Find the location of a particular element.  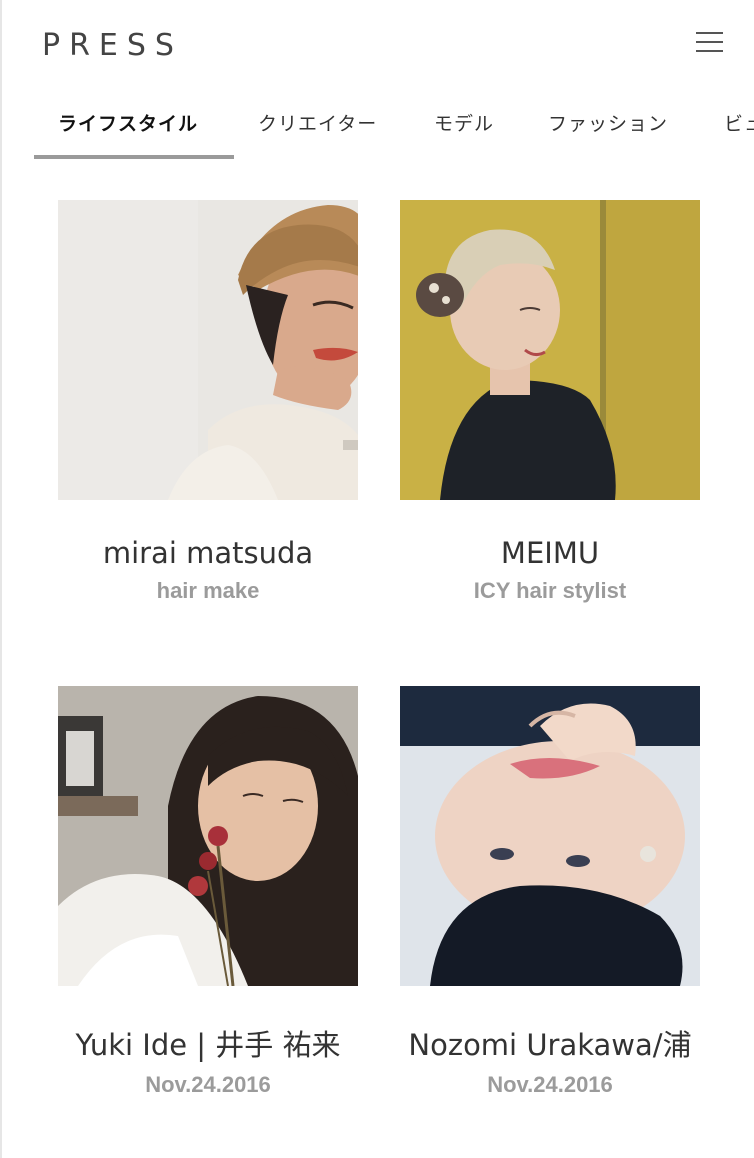

hamburger-menu-icon is located at coordinates (710, 43).